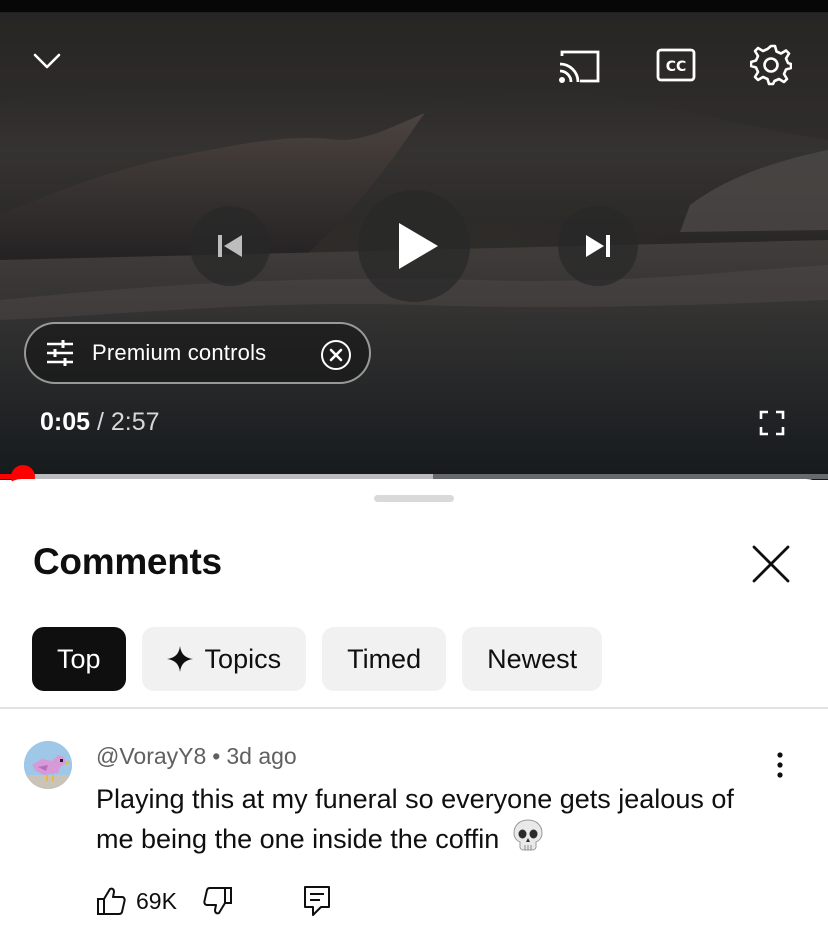 The image size is (828, 927). What do you see at coordinates (60, 353) in the screenshot?
I see `sliders-icon` at bounding box center [60, 353].